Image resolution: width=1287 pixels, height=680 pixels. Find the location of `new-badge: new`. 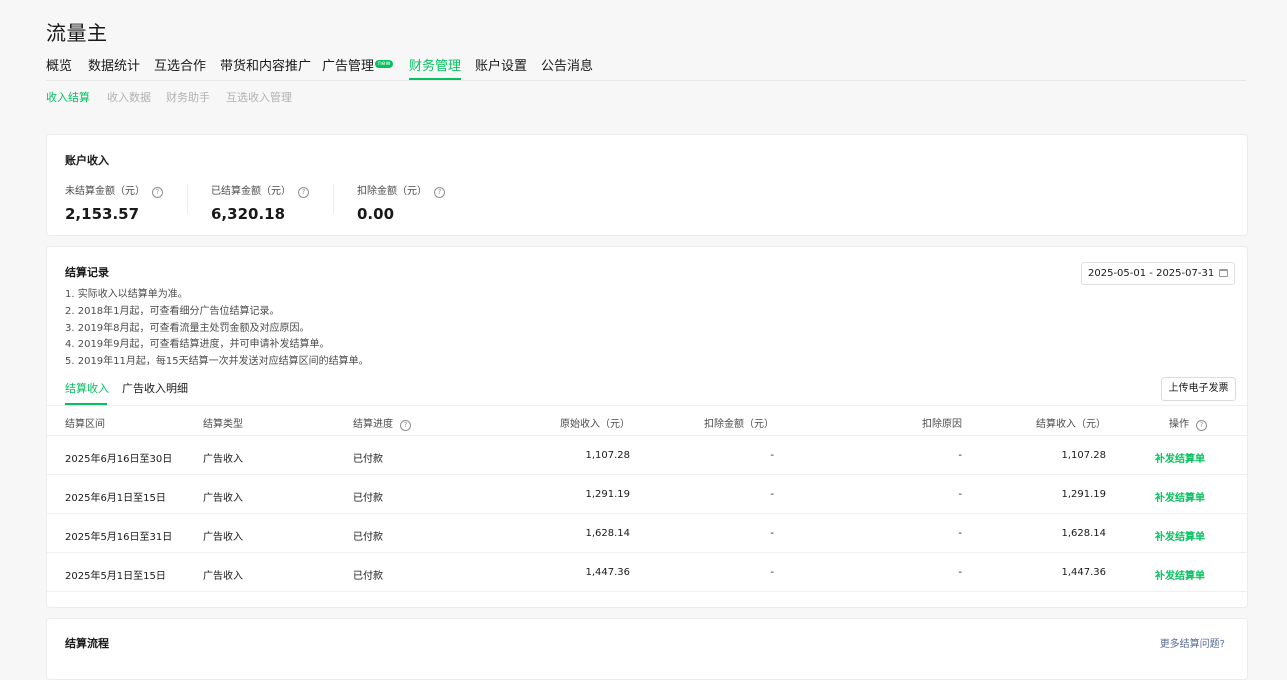

new-badge: new is located at coordinates (384, 64).